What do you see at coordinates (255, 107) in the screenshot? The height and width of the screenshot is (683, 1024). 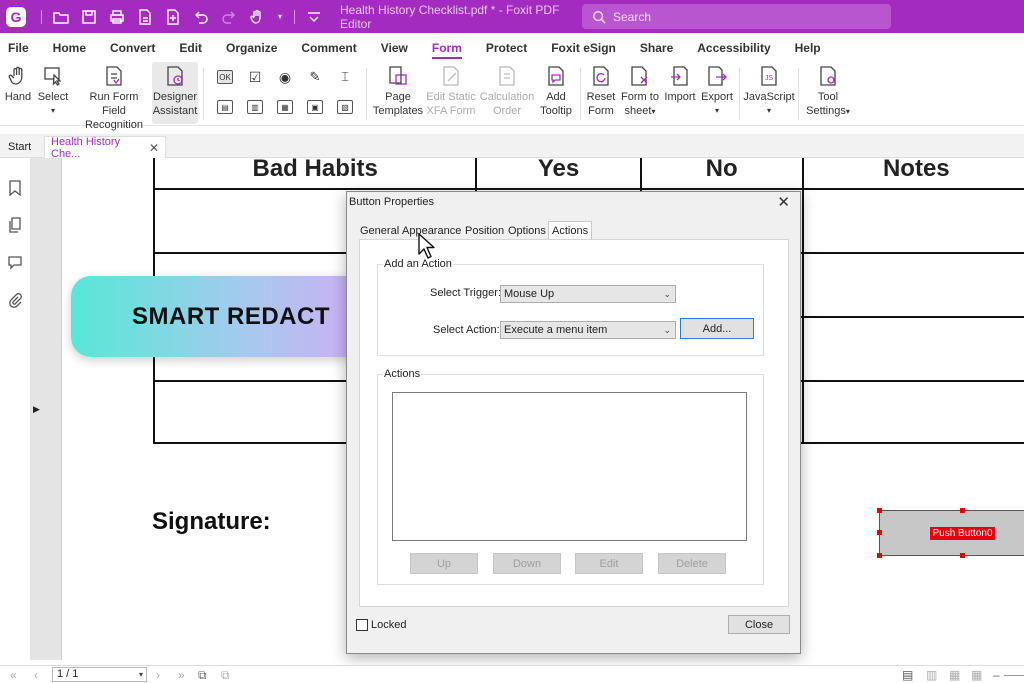 I see `date-field-icon: ▥` at bounding box center [255, 107].